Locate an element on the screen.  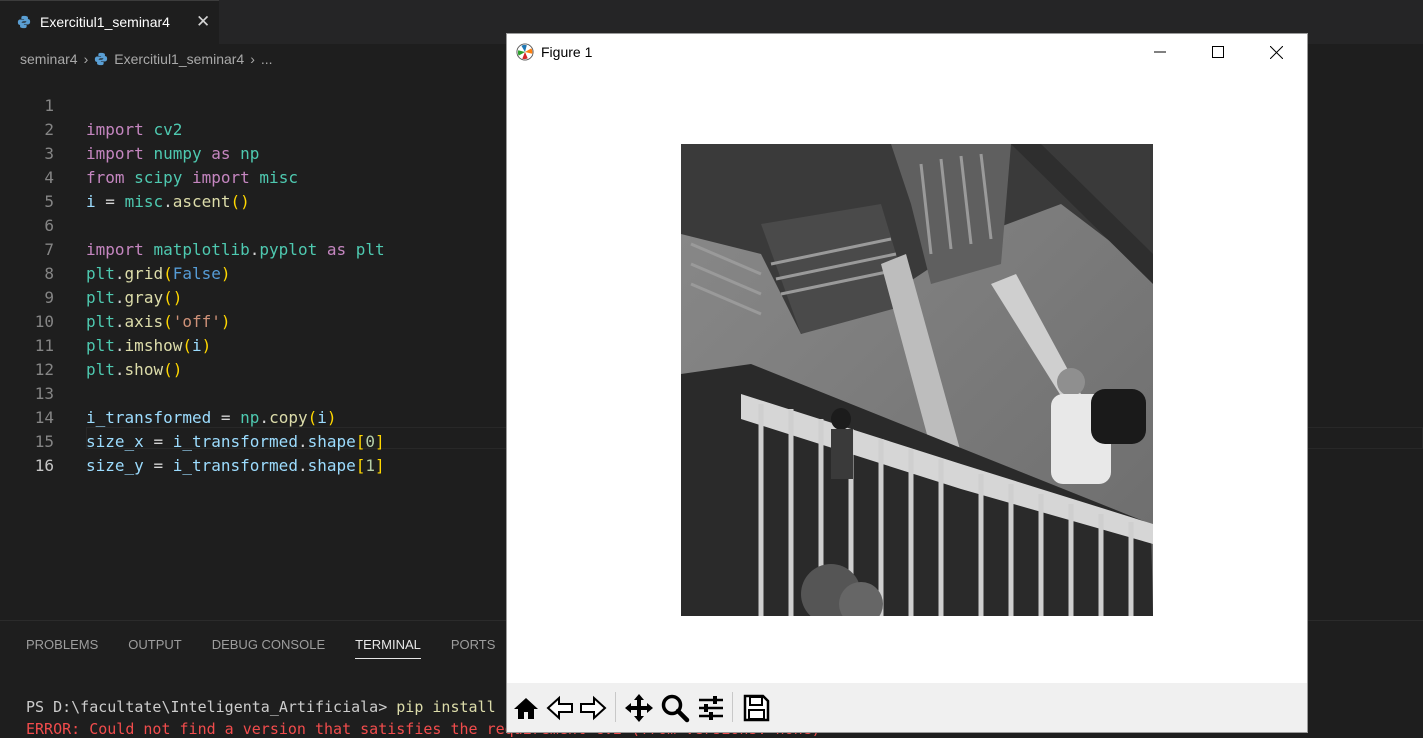
tab-ports: PORTS is located at coordinates (473, 648).